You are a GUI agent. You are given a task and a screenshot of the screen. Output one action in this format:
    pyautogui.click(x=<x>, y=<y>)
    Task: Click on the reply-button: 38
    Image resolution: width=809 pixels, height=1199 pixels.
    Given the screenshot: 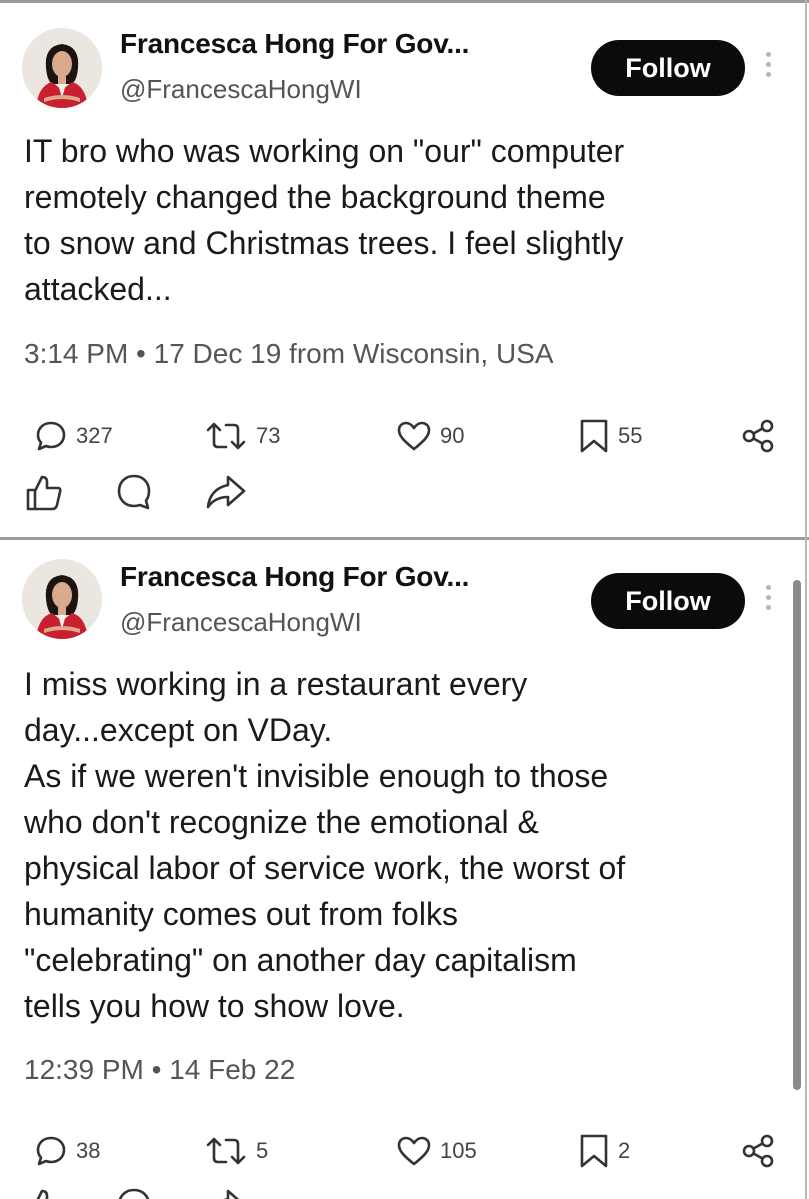 What is the action you would take?
    pyautogui.click(x=67, y=1151)
    